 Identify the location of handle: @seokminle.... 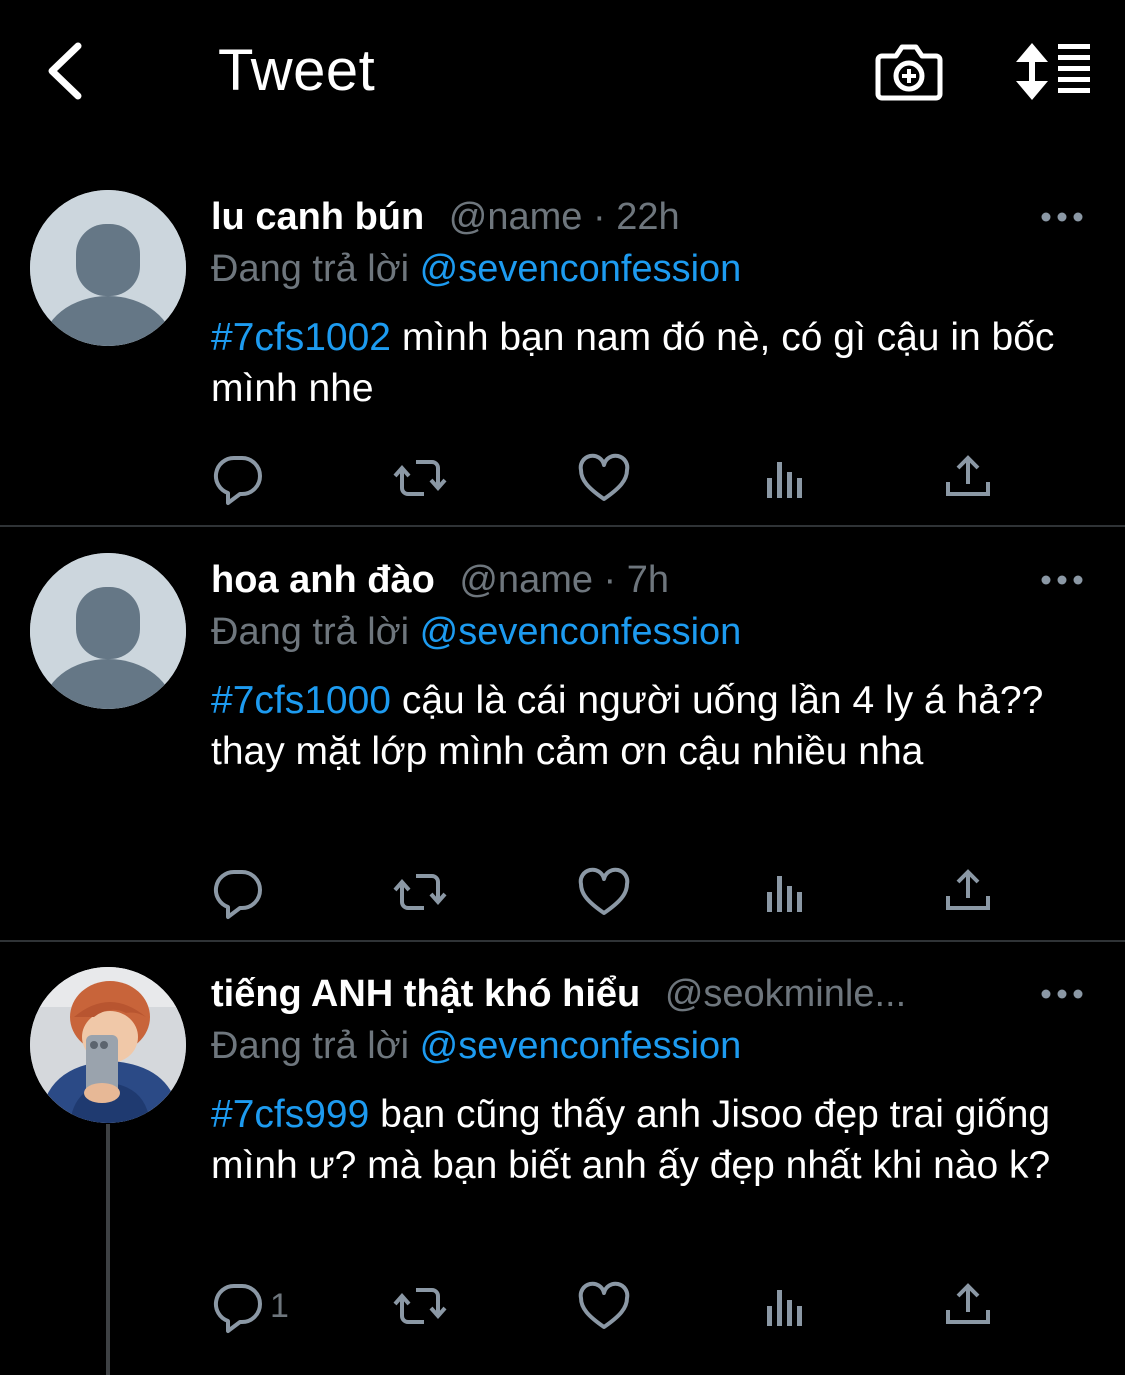
(785, 994).